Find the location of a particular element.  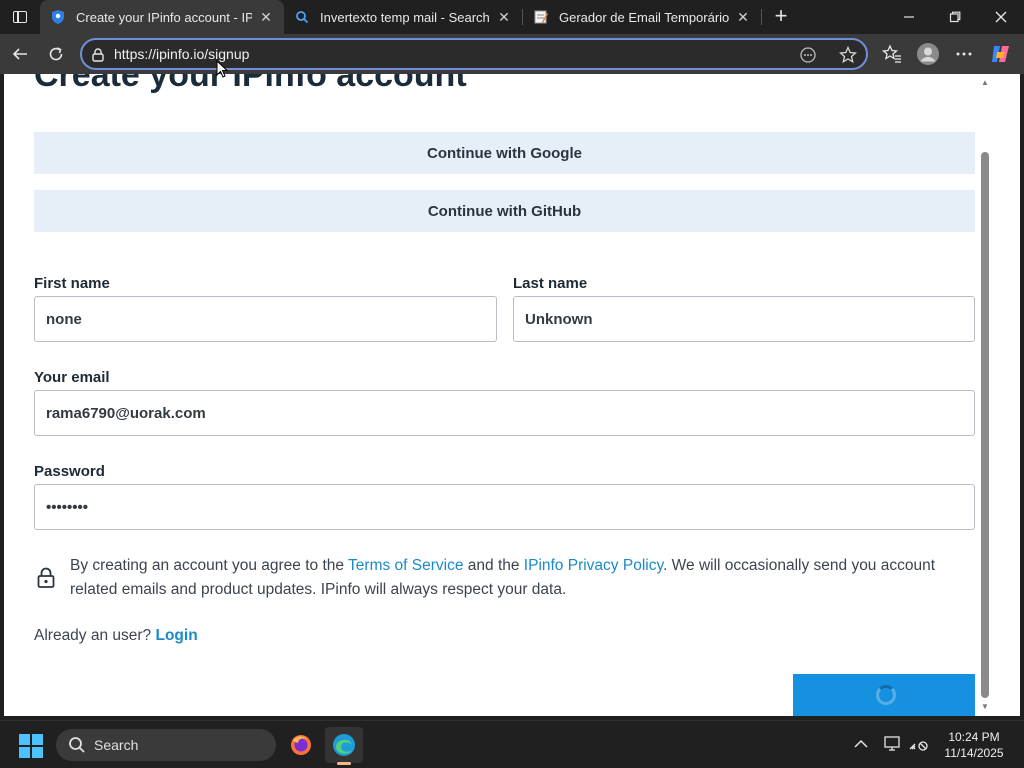

continue-with-google-button: Continue with Google is located at coordinates (504, 153).